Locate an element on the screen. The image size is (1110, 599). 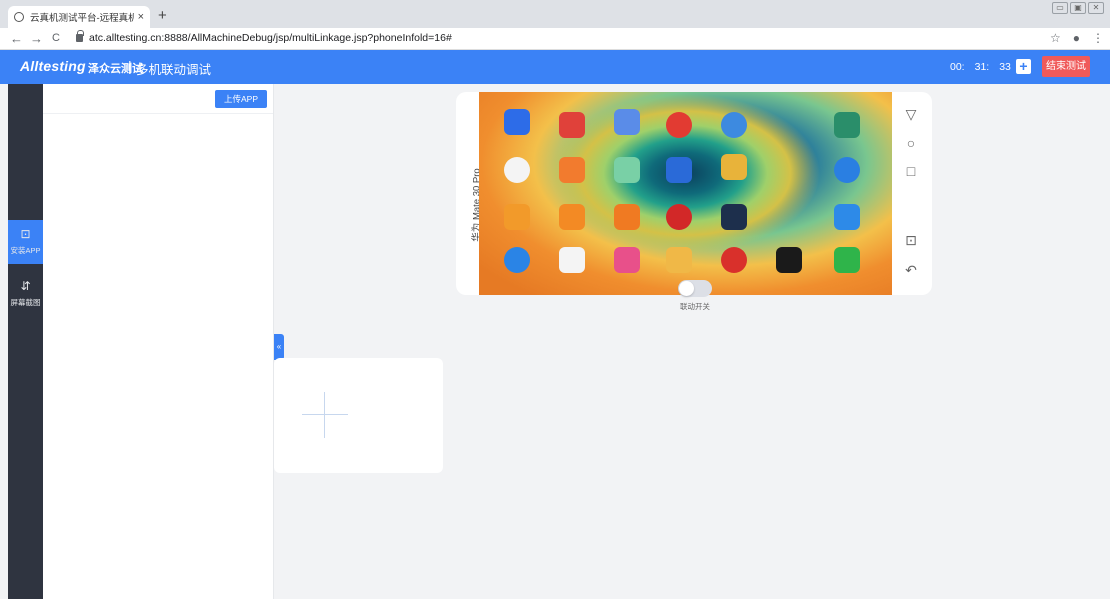
browser-actions: ☆ ● ⋮ is located at coordinates (1077, 38).